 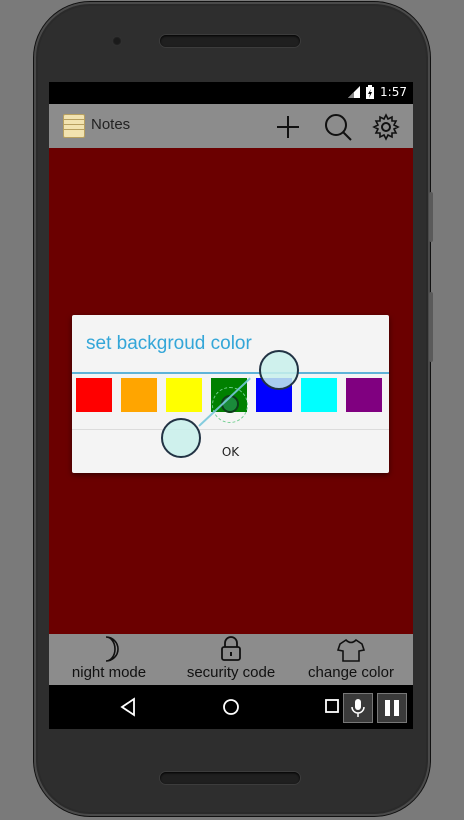 I want to click on nav-recents-button, so click(x=333, y=709).